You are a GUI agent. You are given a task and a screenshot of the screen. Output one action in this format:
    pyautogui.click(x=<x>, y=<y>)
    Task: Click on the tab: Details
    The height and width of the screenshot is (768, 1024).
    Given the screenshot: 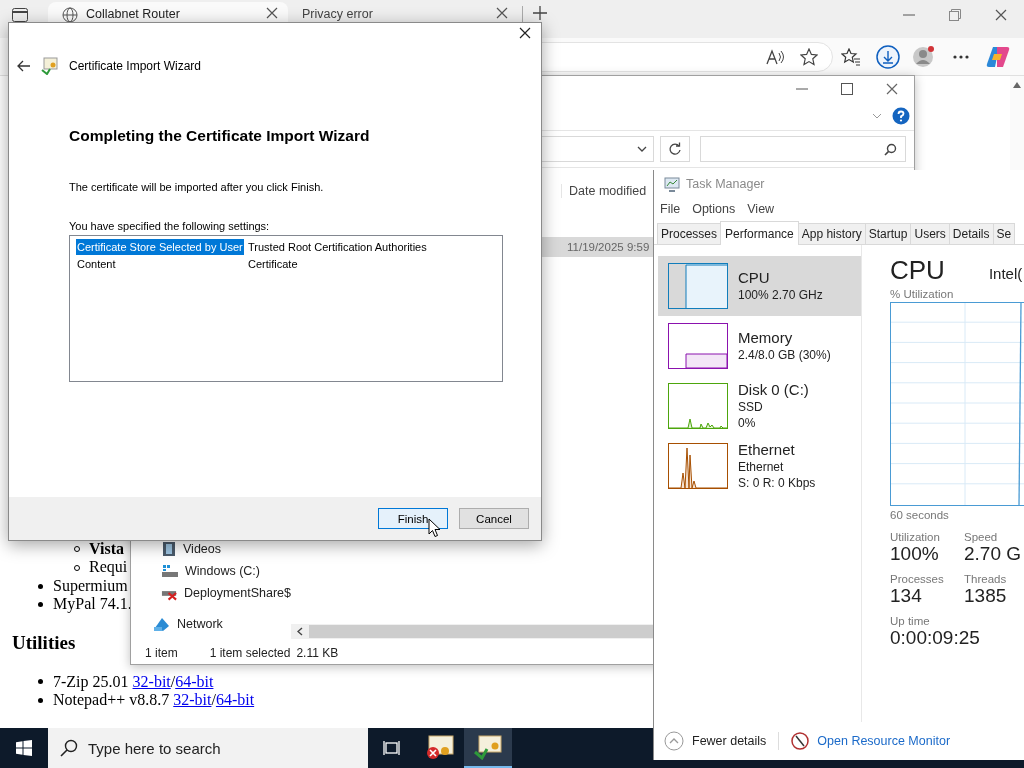 What is the action you would take?
    pyautogui.click(x=971, y=233)
    